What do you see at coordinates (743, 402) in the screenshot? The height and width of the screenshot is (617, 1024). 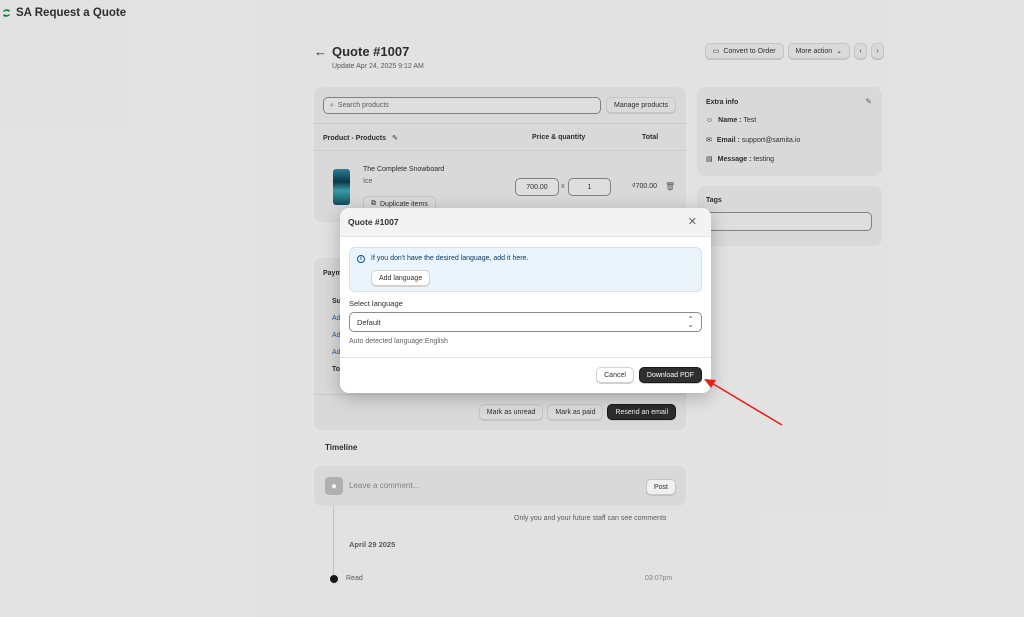 I see `red-arrow-annotation` at bounding box center [743, 402].